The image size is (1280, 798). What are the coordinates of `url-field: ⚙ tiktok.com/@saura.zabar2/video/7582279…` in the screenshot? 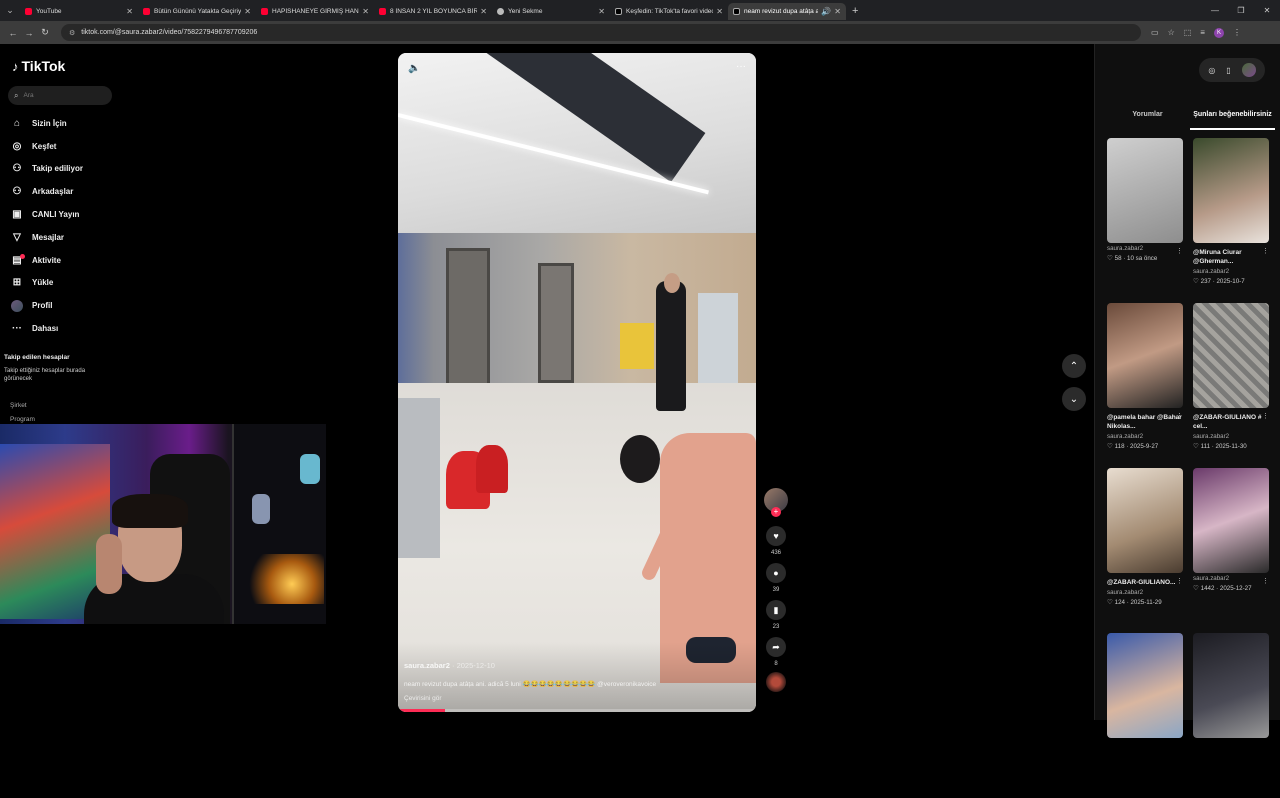 It's located at (601, 32).